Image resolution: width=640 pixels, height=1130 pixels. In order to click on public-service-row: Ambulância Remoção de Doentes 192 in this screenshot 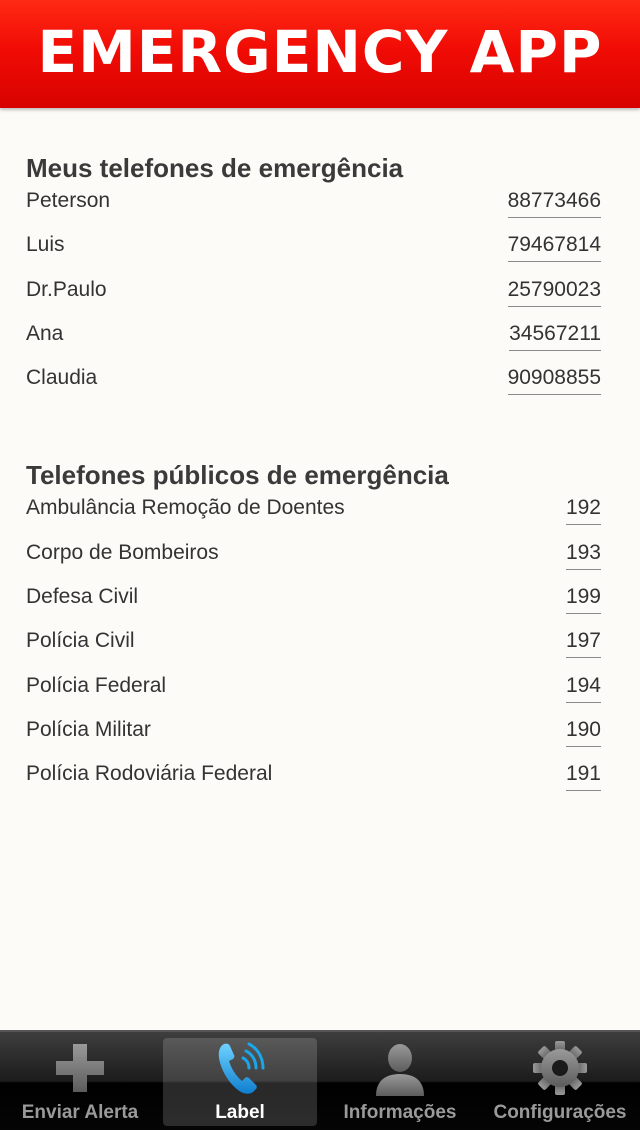, I will do `click(313, 515)`.